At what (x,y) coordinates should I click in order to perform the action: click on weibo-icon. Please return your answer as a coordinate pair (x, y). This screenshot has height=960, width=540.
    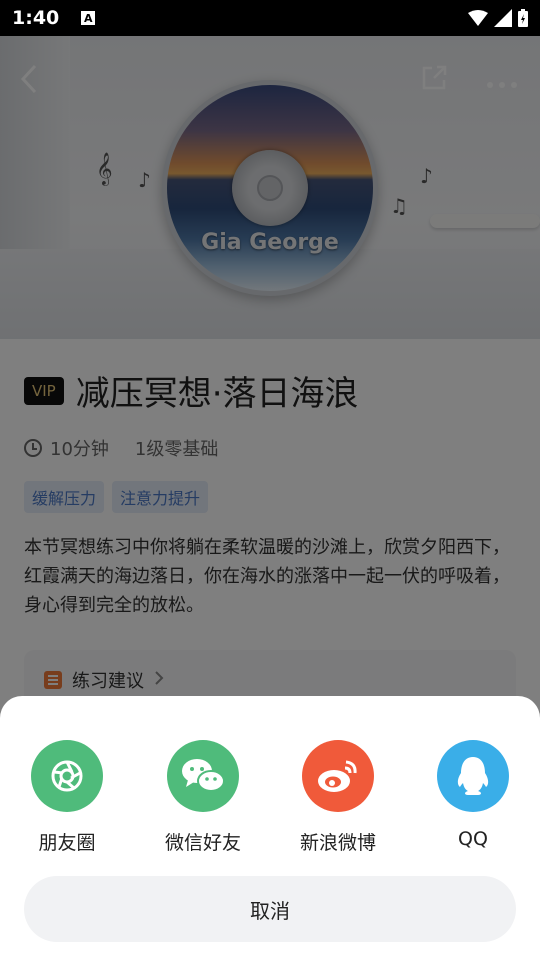
    Looking at the image, I should click on (338, 776).